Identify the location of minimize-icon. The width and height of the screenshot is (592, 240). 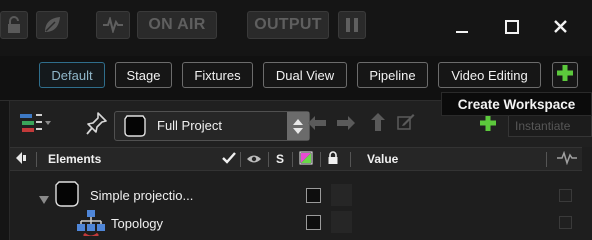
(462, 29).